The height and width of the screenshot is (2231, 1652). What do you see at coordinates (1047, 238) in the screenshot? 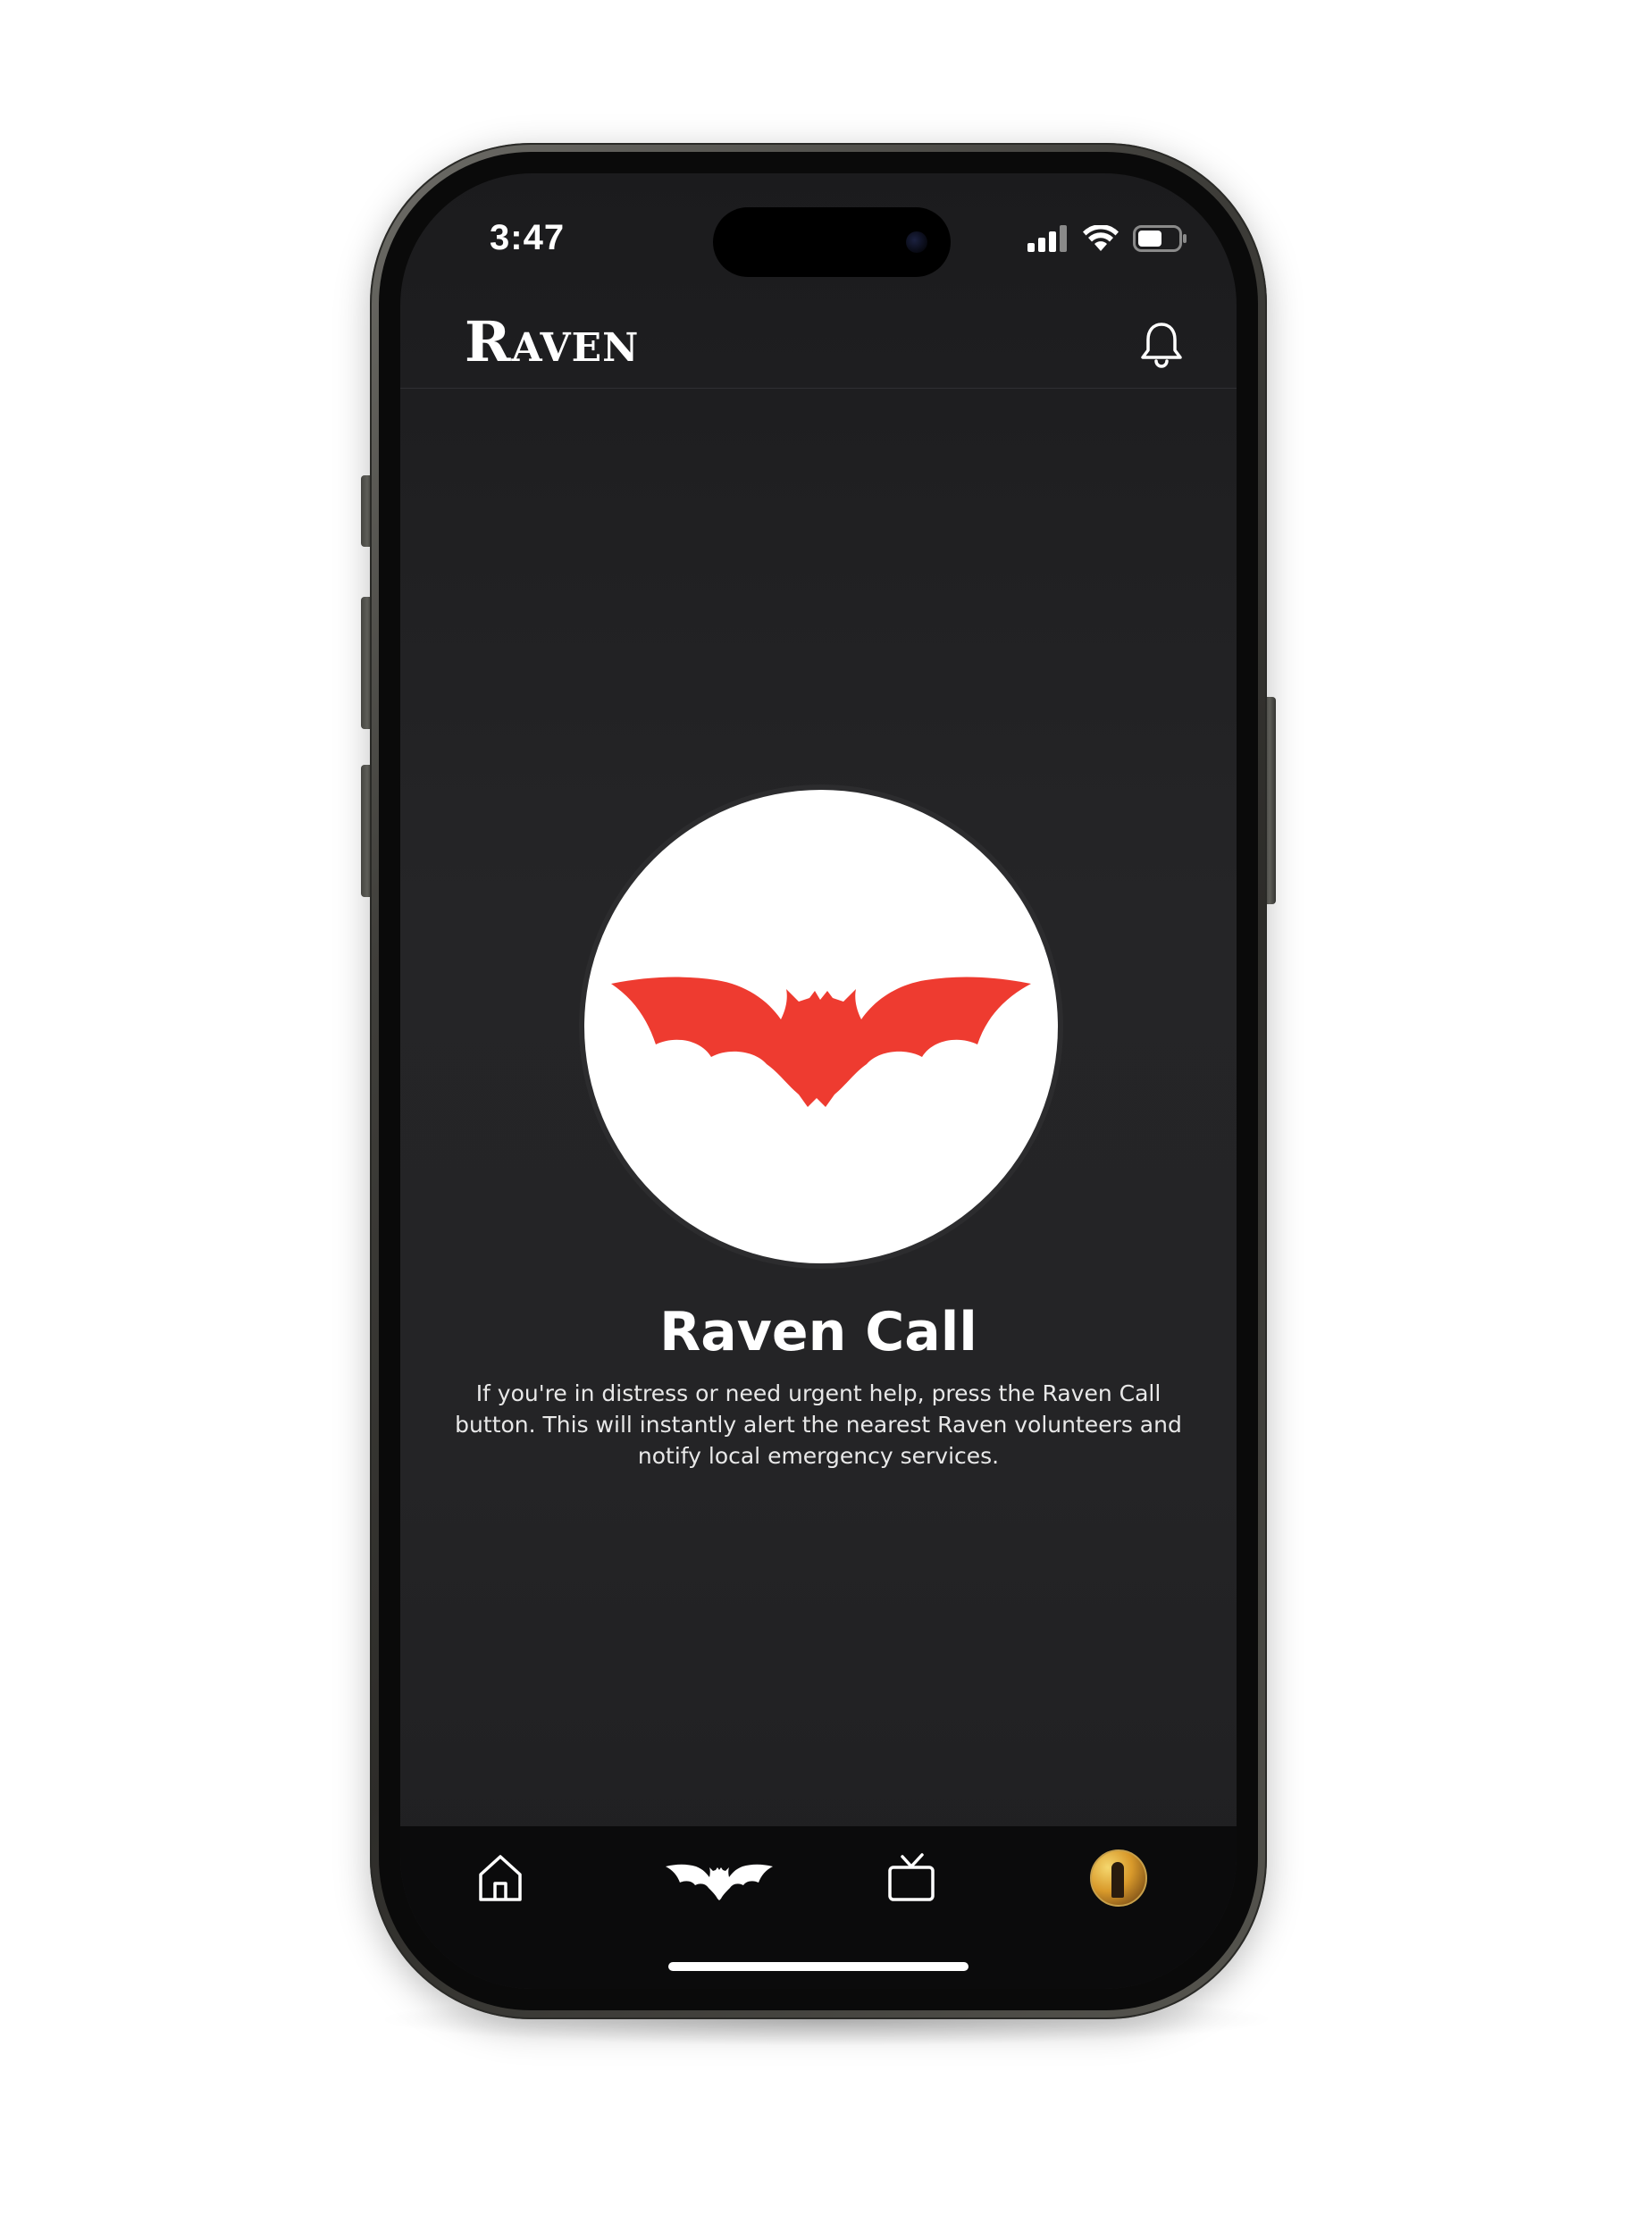
I see `cellular-signal-icon` at bounding box center [1047, 238].